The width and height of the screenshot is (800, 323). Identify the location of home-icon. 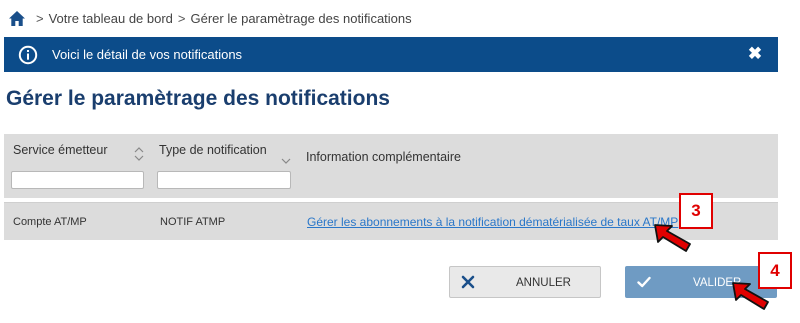
(17, 18).